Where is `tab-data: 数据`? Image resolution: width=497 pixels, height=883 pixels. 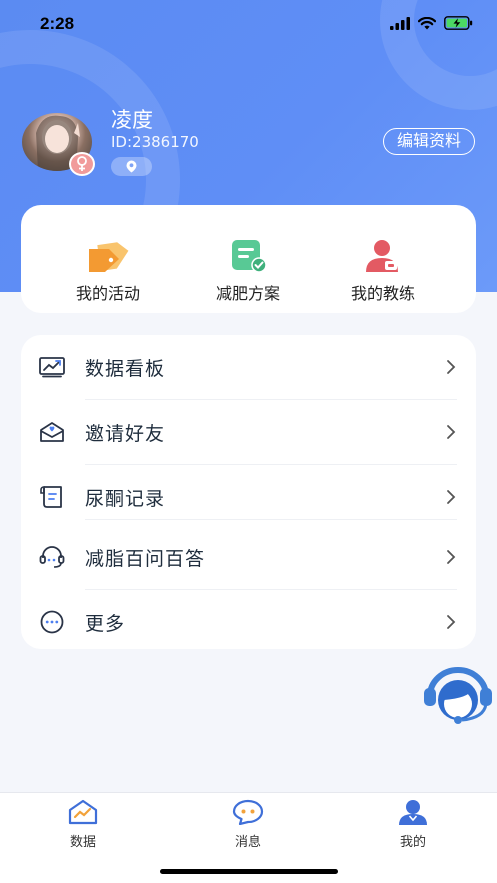 tab-data: 数据 is located at coordinates (83, 824).